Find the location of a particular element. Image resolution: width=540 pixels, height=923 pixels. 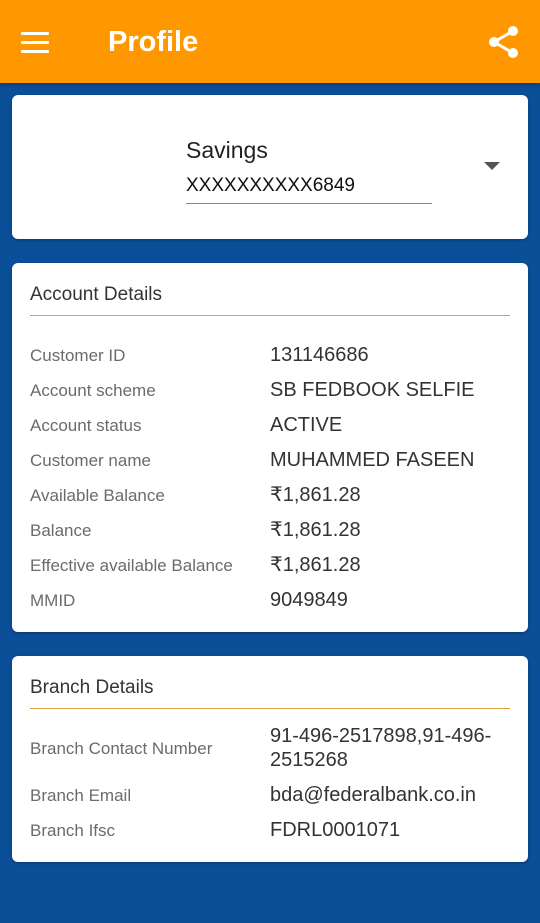

detail-value: 131146686 is located at coordinates (319, 355).